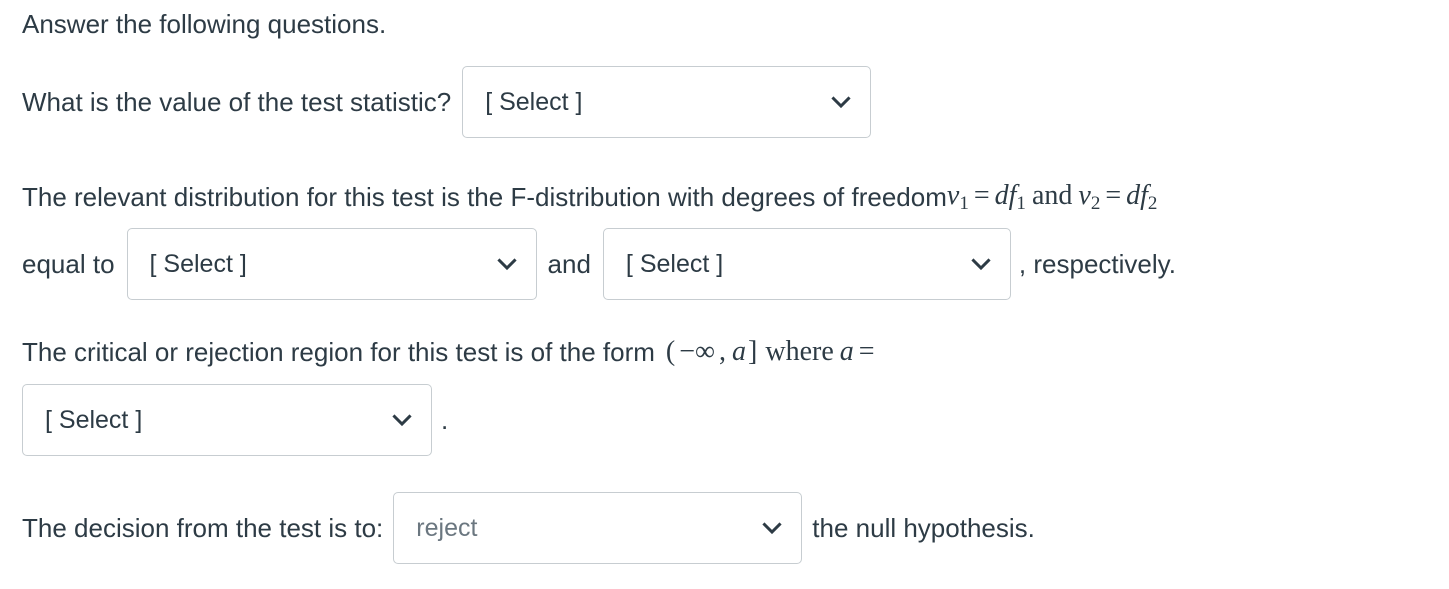 The height and width of the screenshot is (589, 1449). I want to click on test-statistic-select: [ Select ], so click(667, 102).